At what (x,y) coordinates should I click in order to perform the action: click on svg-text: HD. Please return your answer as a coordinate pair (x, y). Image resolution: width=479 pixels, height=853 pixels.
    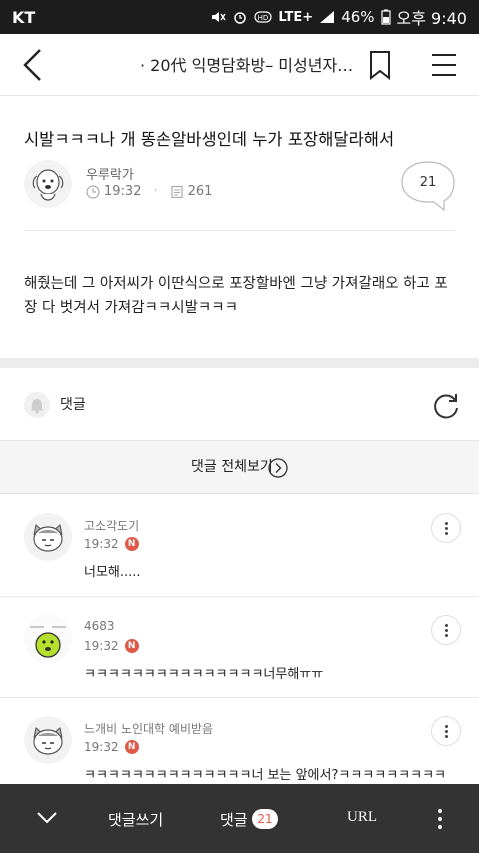
    Looking at the image, I should click on (263, 18).